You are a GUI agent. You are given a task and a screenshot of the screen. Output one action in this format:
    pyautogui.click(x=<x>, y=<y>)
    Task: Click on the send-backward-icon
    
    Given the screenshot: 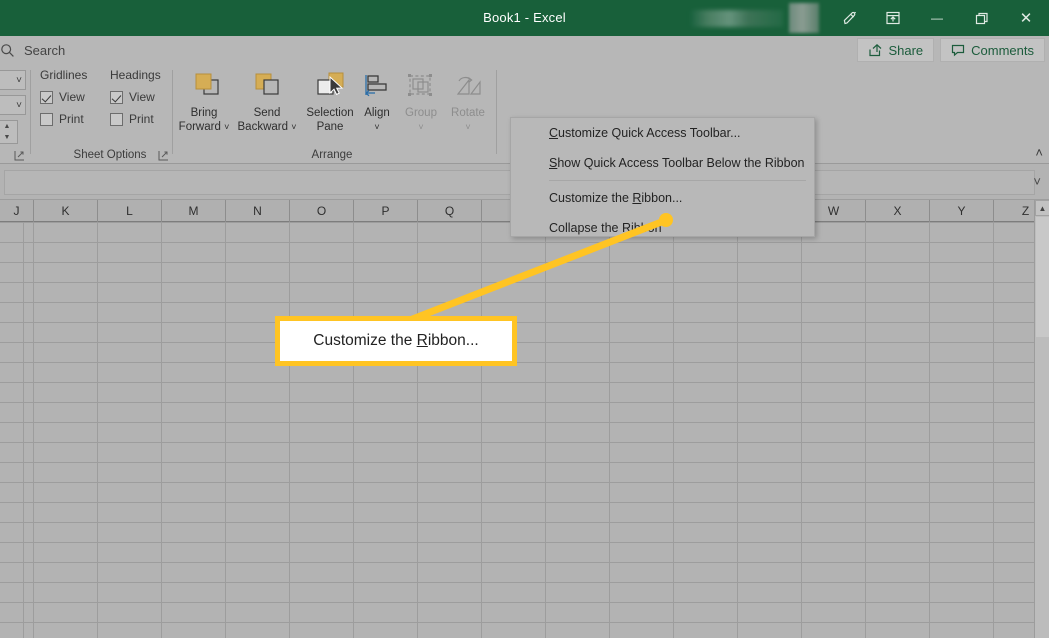 What is the action you would take?
    pyautogui.click(x=267, y=86)
    